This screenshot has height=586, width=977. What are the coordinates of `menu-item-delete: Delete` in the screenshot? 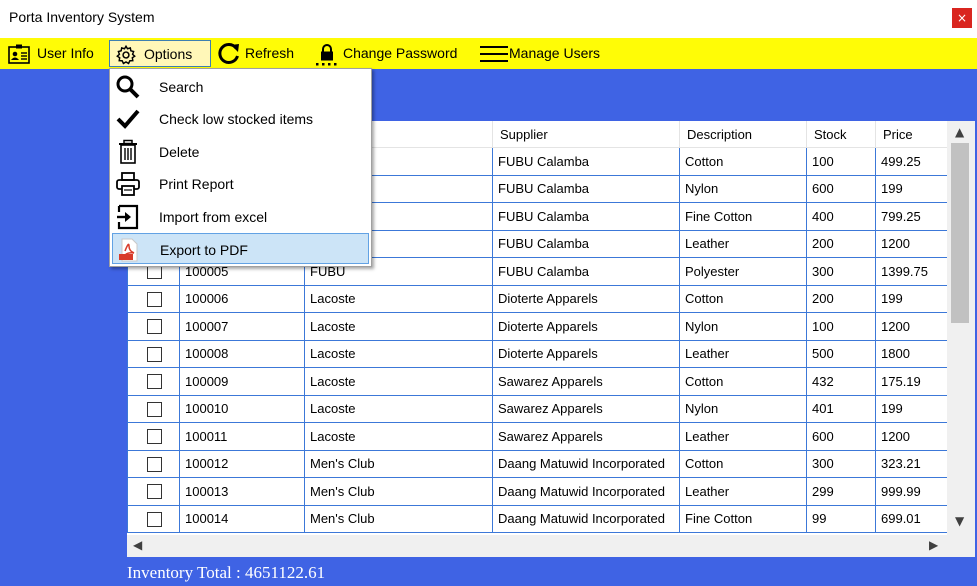 It's located at (240, 151).